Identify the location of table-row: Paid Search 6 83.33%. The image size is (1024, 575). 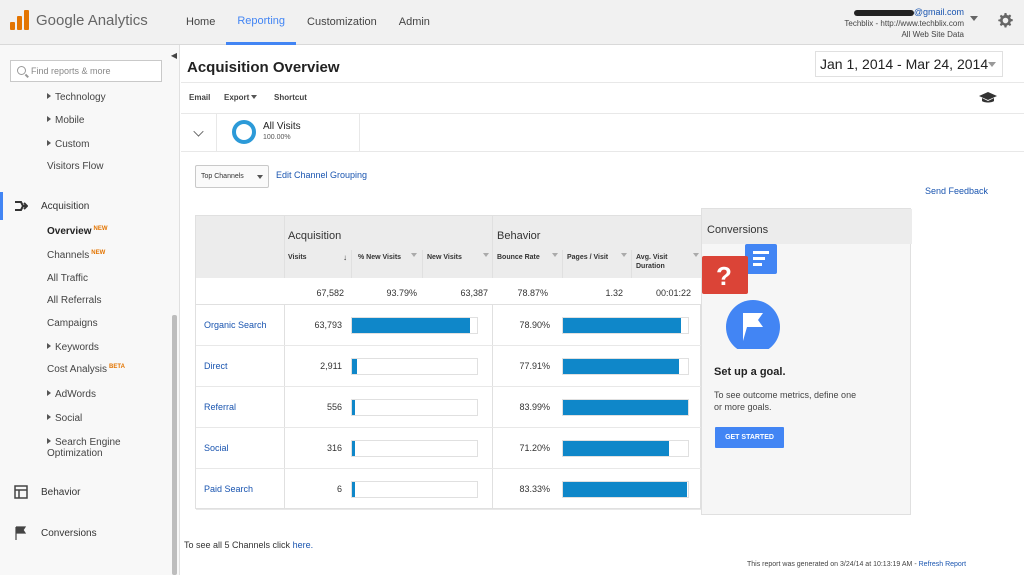
(449, 489).